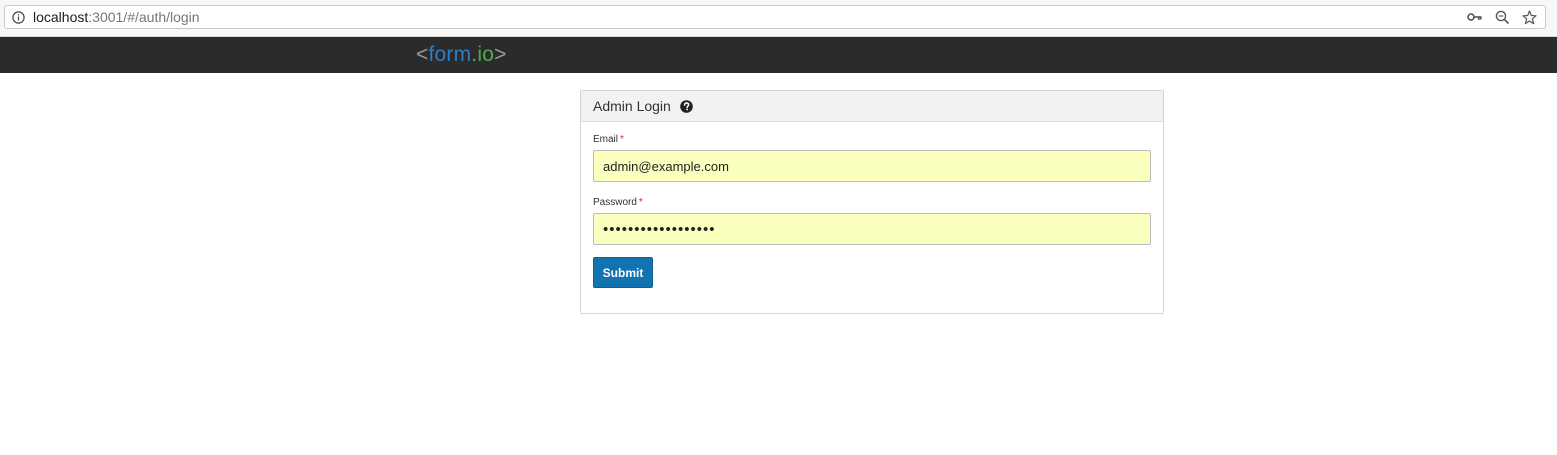  Describe the element at coordinates (1529, 17) in the screenshot. I see `star-icon` at that location.